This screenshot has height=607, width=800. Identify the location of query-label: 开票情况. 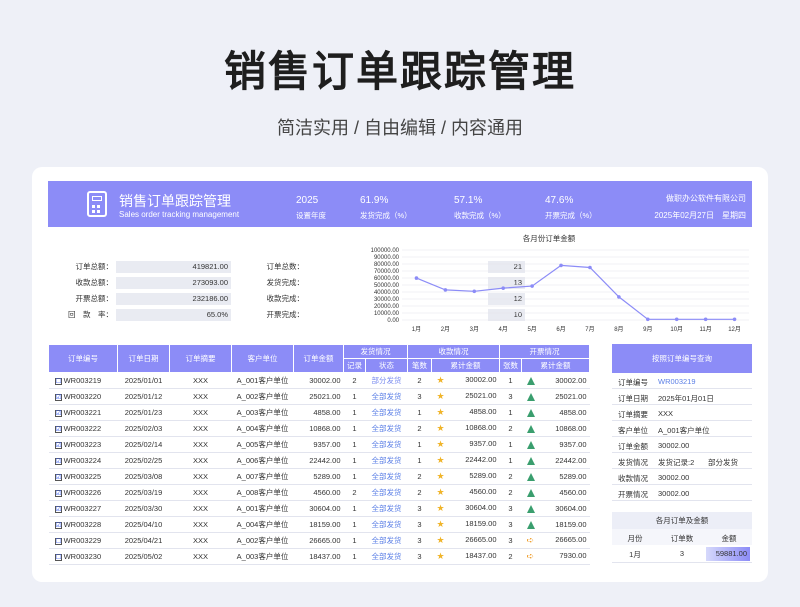
(633, 494).